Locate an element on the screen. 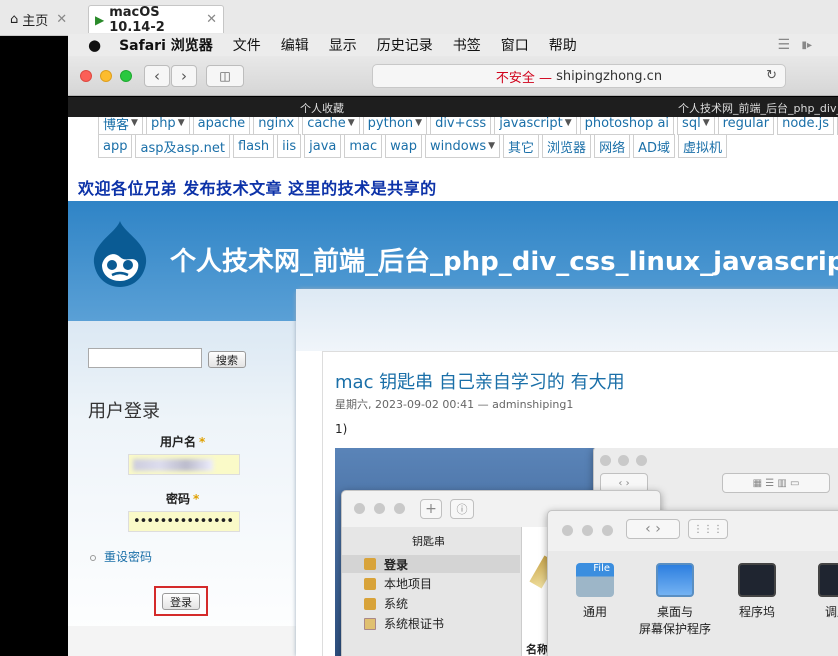 The image size is (838, 656). category-link: python ▼ is located at coordinates (395, 126).